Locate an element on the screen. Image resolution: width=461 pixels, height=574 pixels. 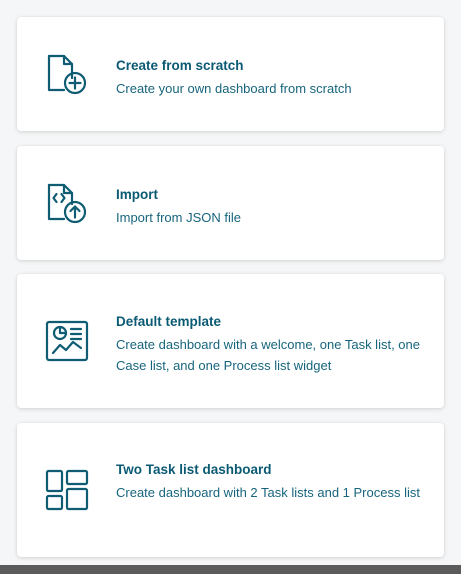
card-title: Default template is located at coordinates (169, 321).